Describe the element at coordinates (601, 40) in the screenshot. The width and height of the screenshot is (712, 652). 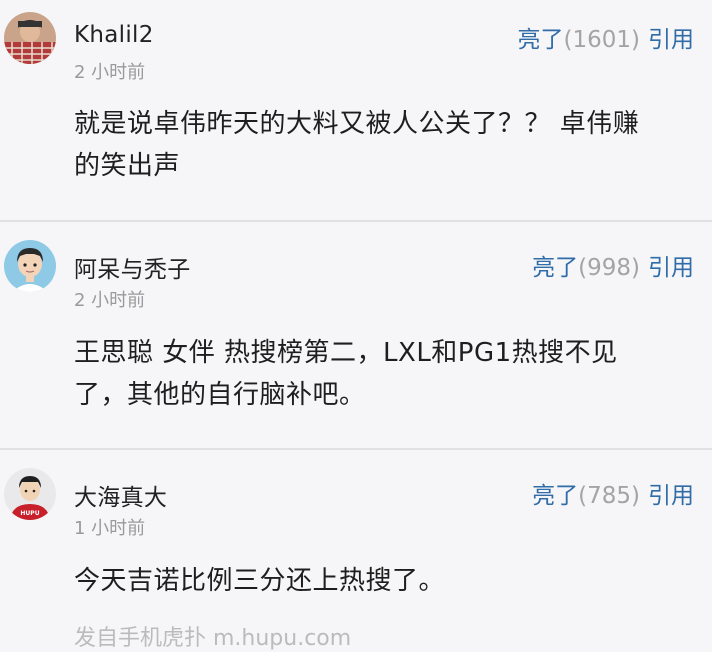
I see `like-count: (1601)` at that location.